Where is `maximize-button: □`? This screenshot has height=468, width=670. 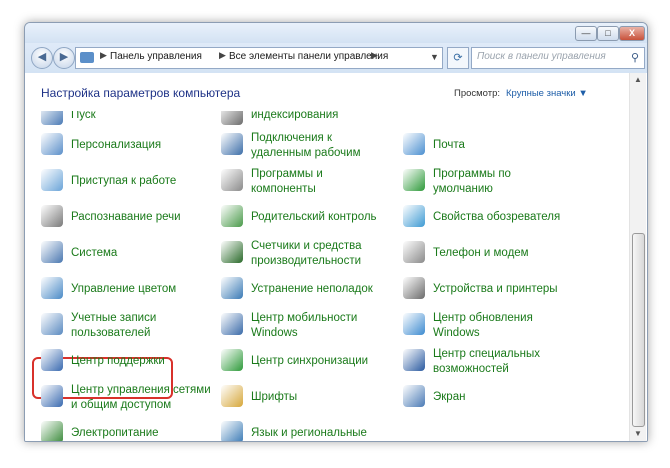
maximize-button: □ is located at coordinates (608, 33).